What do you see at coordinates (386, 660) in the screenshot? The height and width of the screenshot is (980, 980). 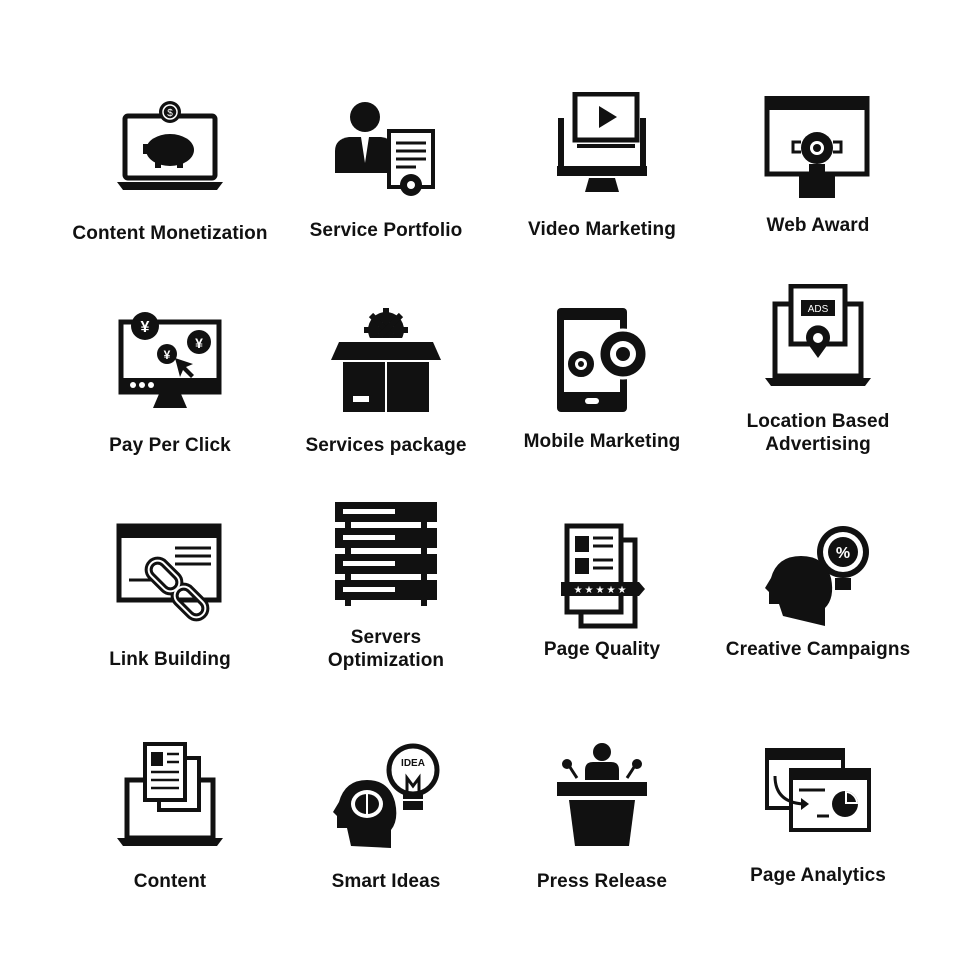 I see `icon-label-line2: Optimization` at bounding box center [386, 660].